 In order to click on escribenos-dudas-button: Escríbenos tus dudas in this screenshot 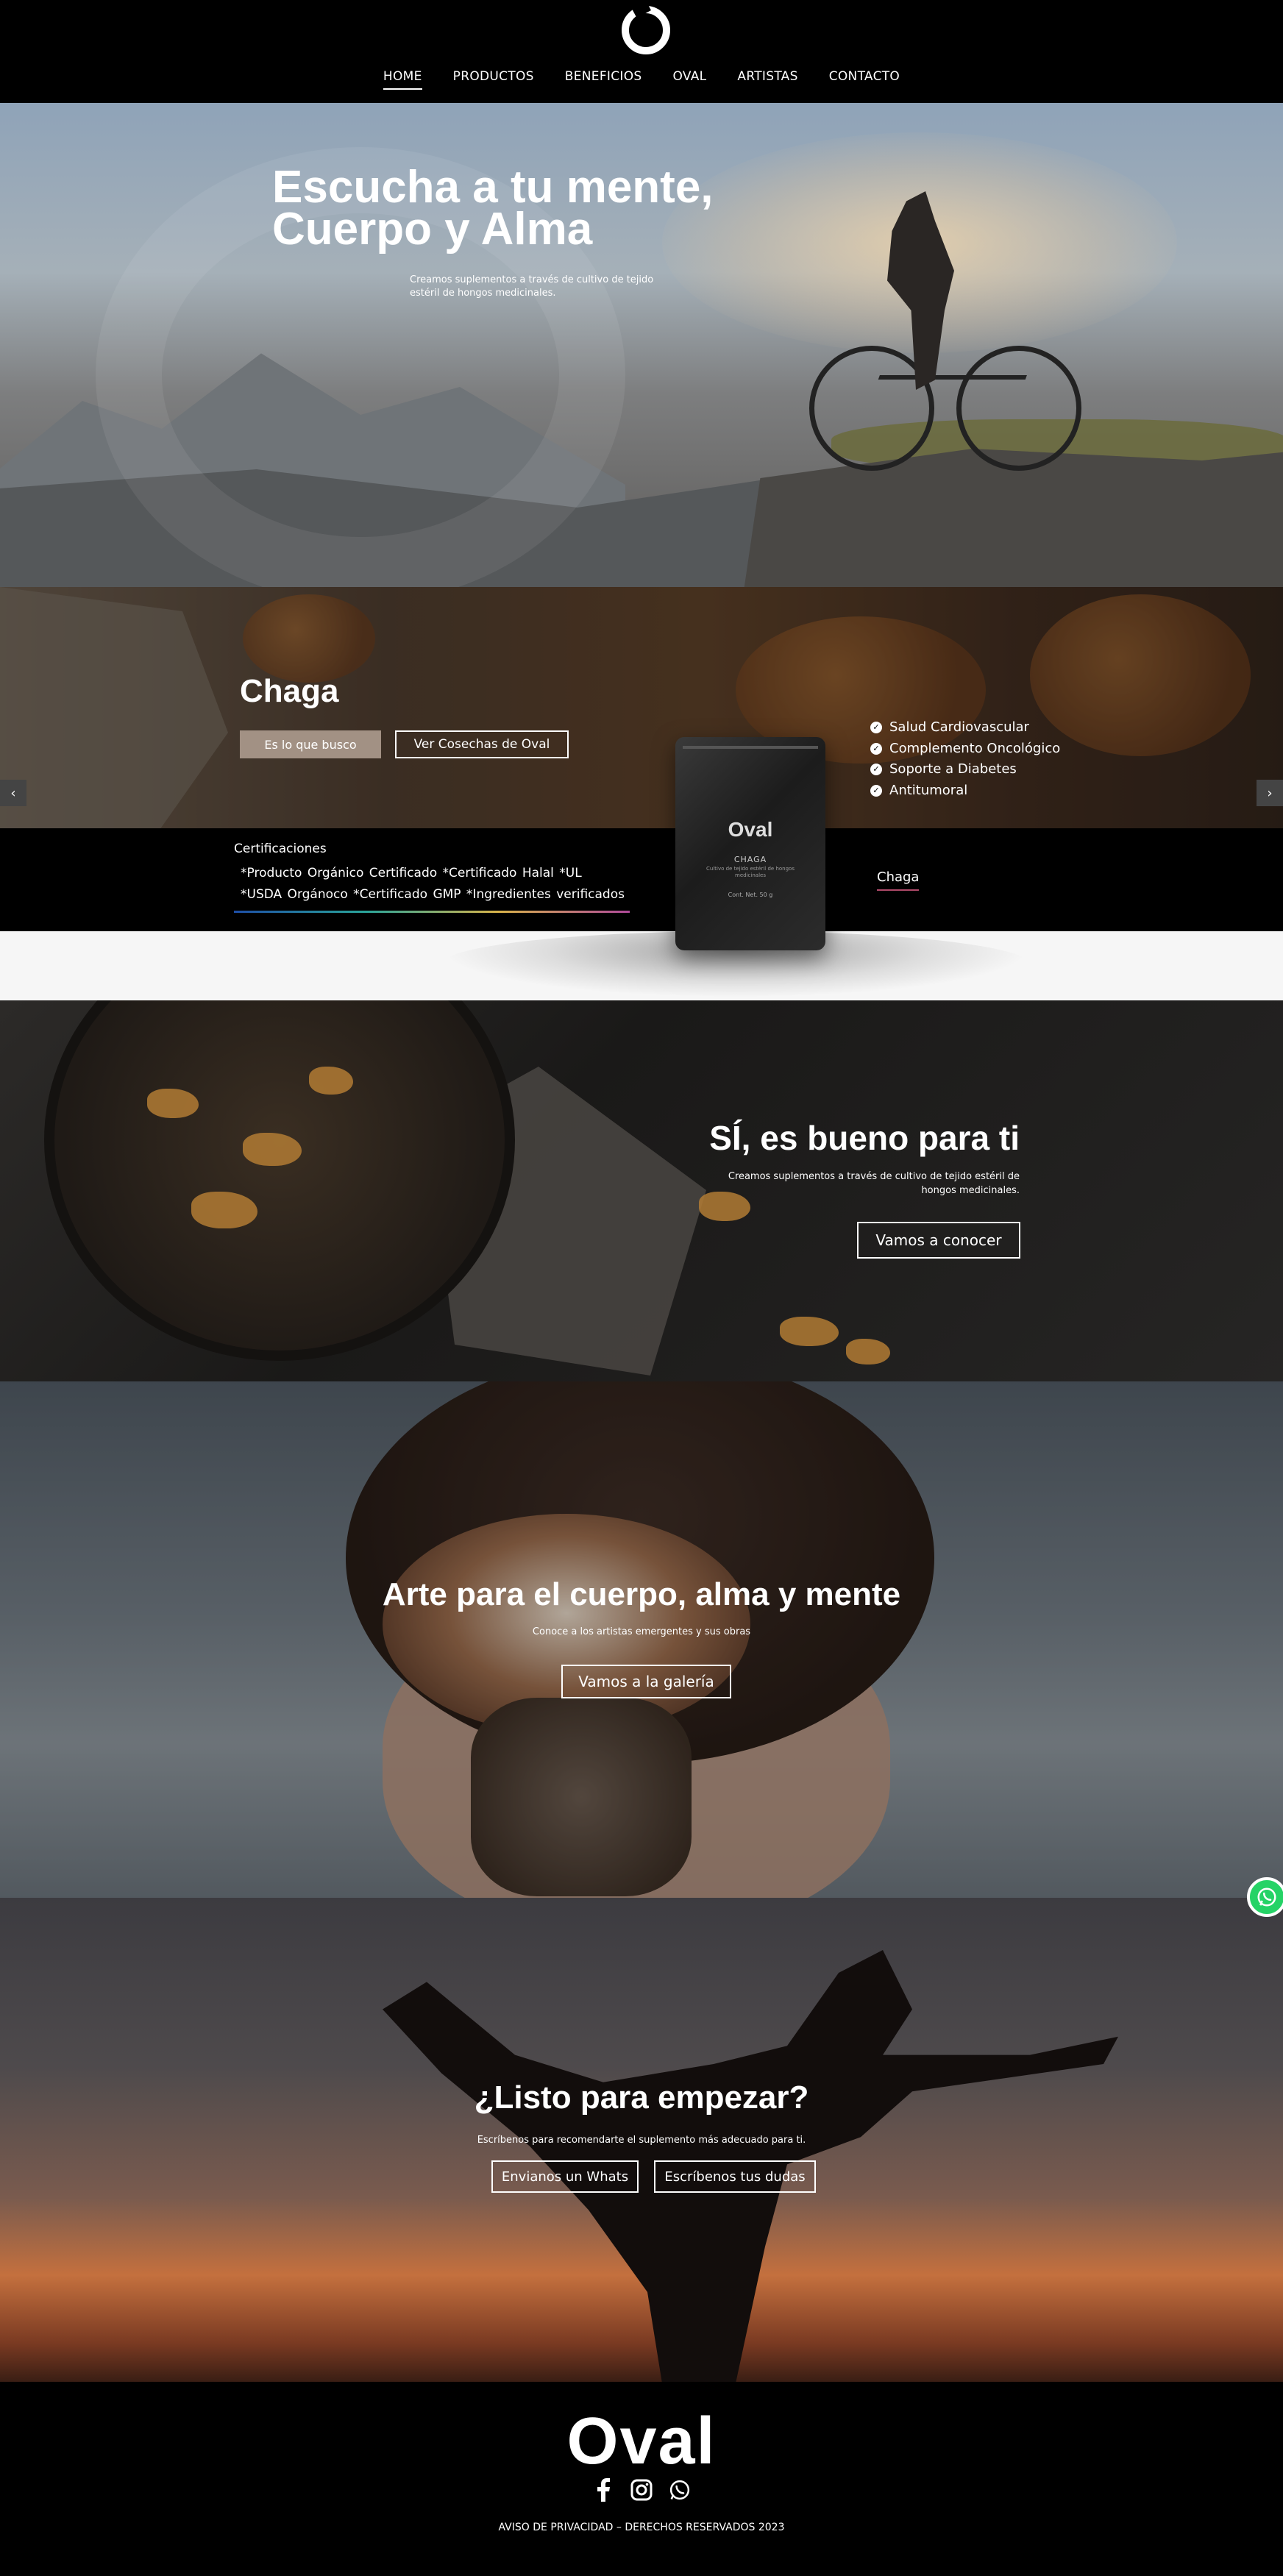, I will do `click(735, 2176)`.